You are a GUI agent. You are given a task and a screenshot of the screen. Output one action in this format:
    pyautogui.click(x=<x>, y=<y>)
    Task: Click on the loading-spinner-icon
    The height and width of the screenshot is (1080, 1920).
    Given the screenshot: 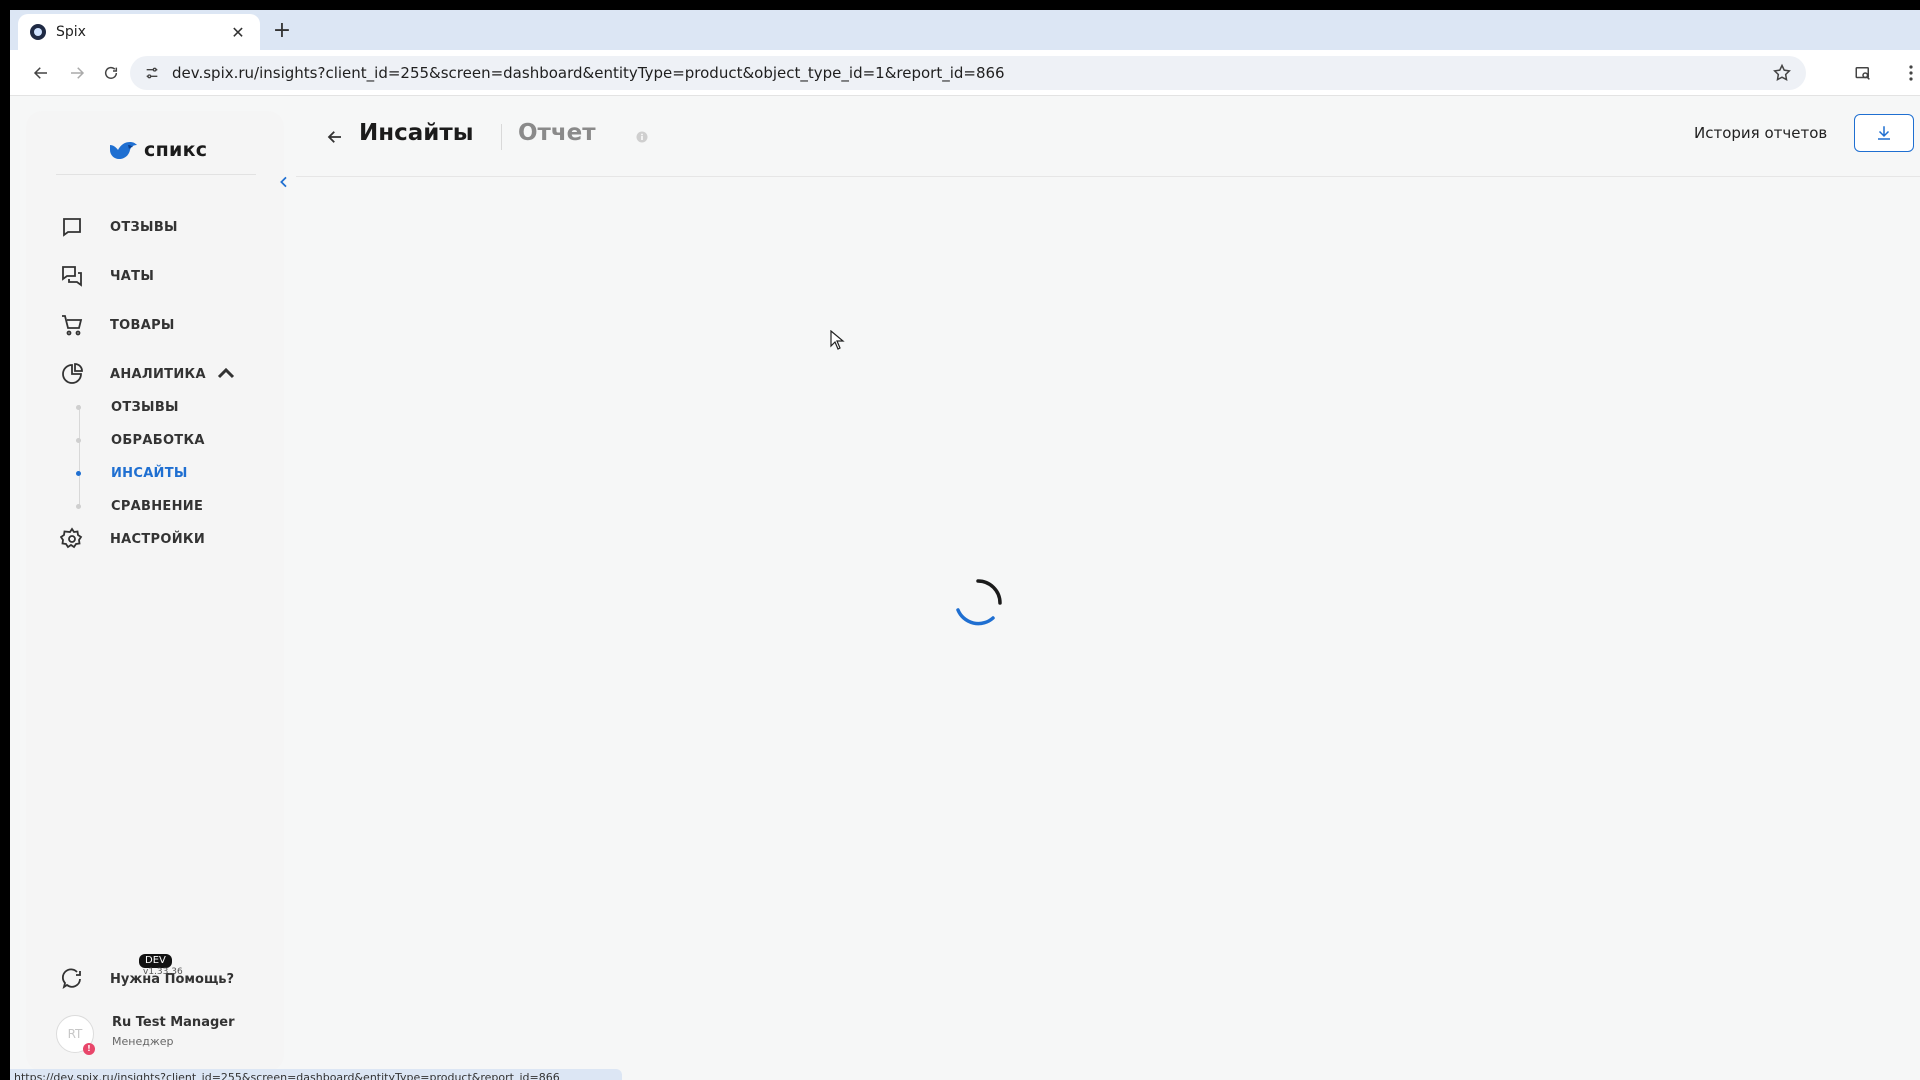 What is the action you would take?
    pyautogui.click(x=979, y=602)
    